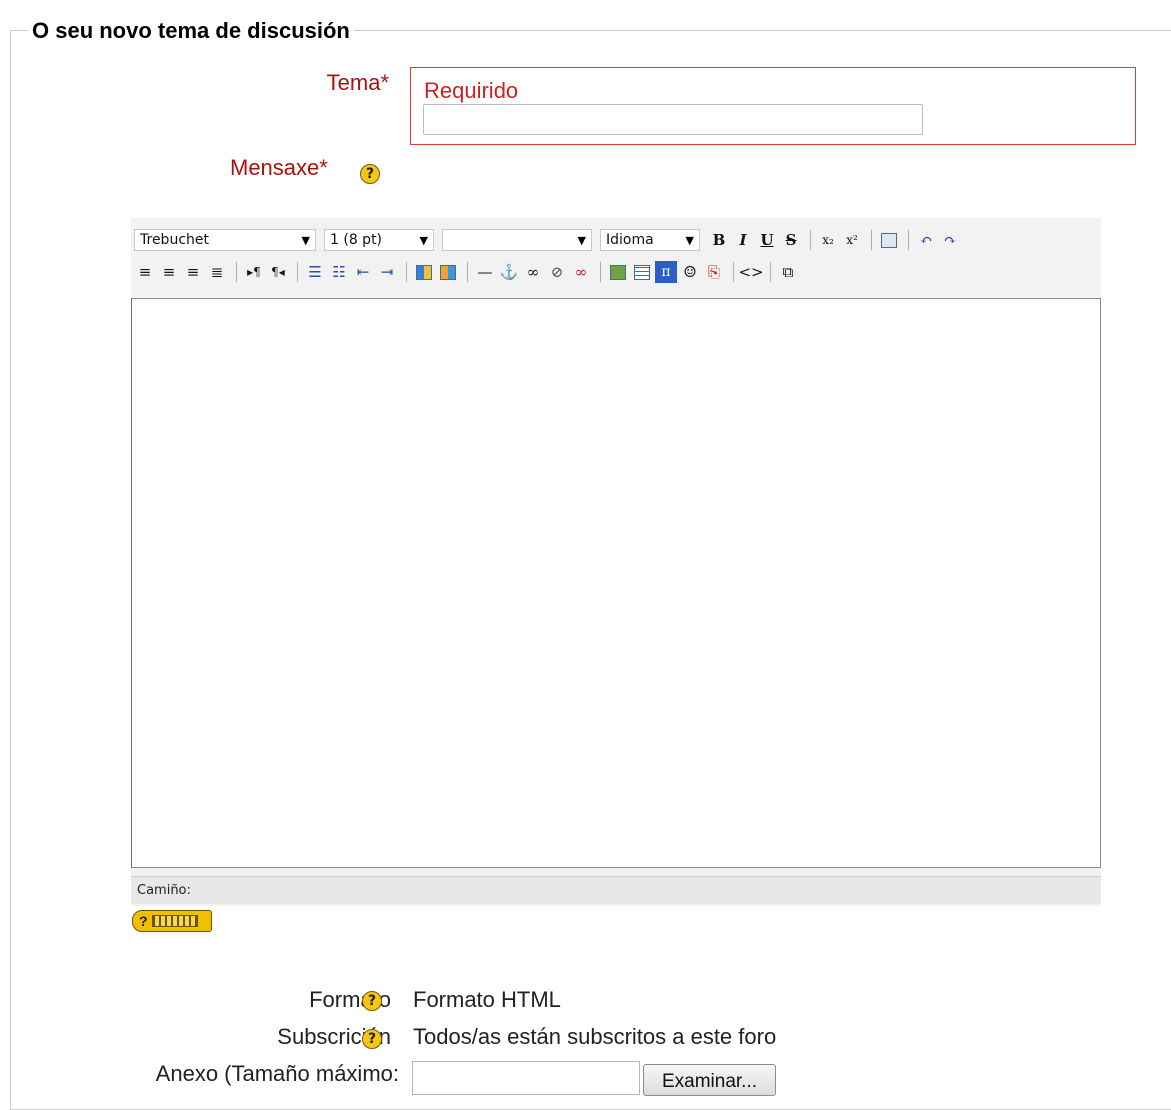 The image size is (1171, 1110). Describe the element at coordinates (743, 240) in the screenshot. I see `italic-icon: I` at that location.